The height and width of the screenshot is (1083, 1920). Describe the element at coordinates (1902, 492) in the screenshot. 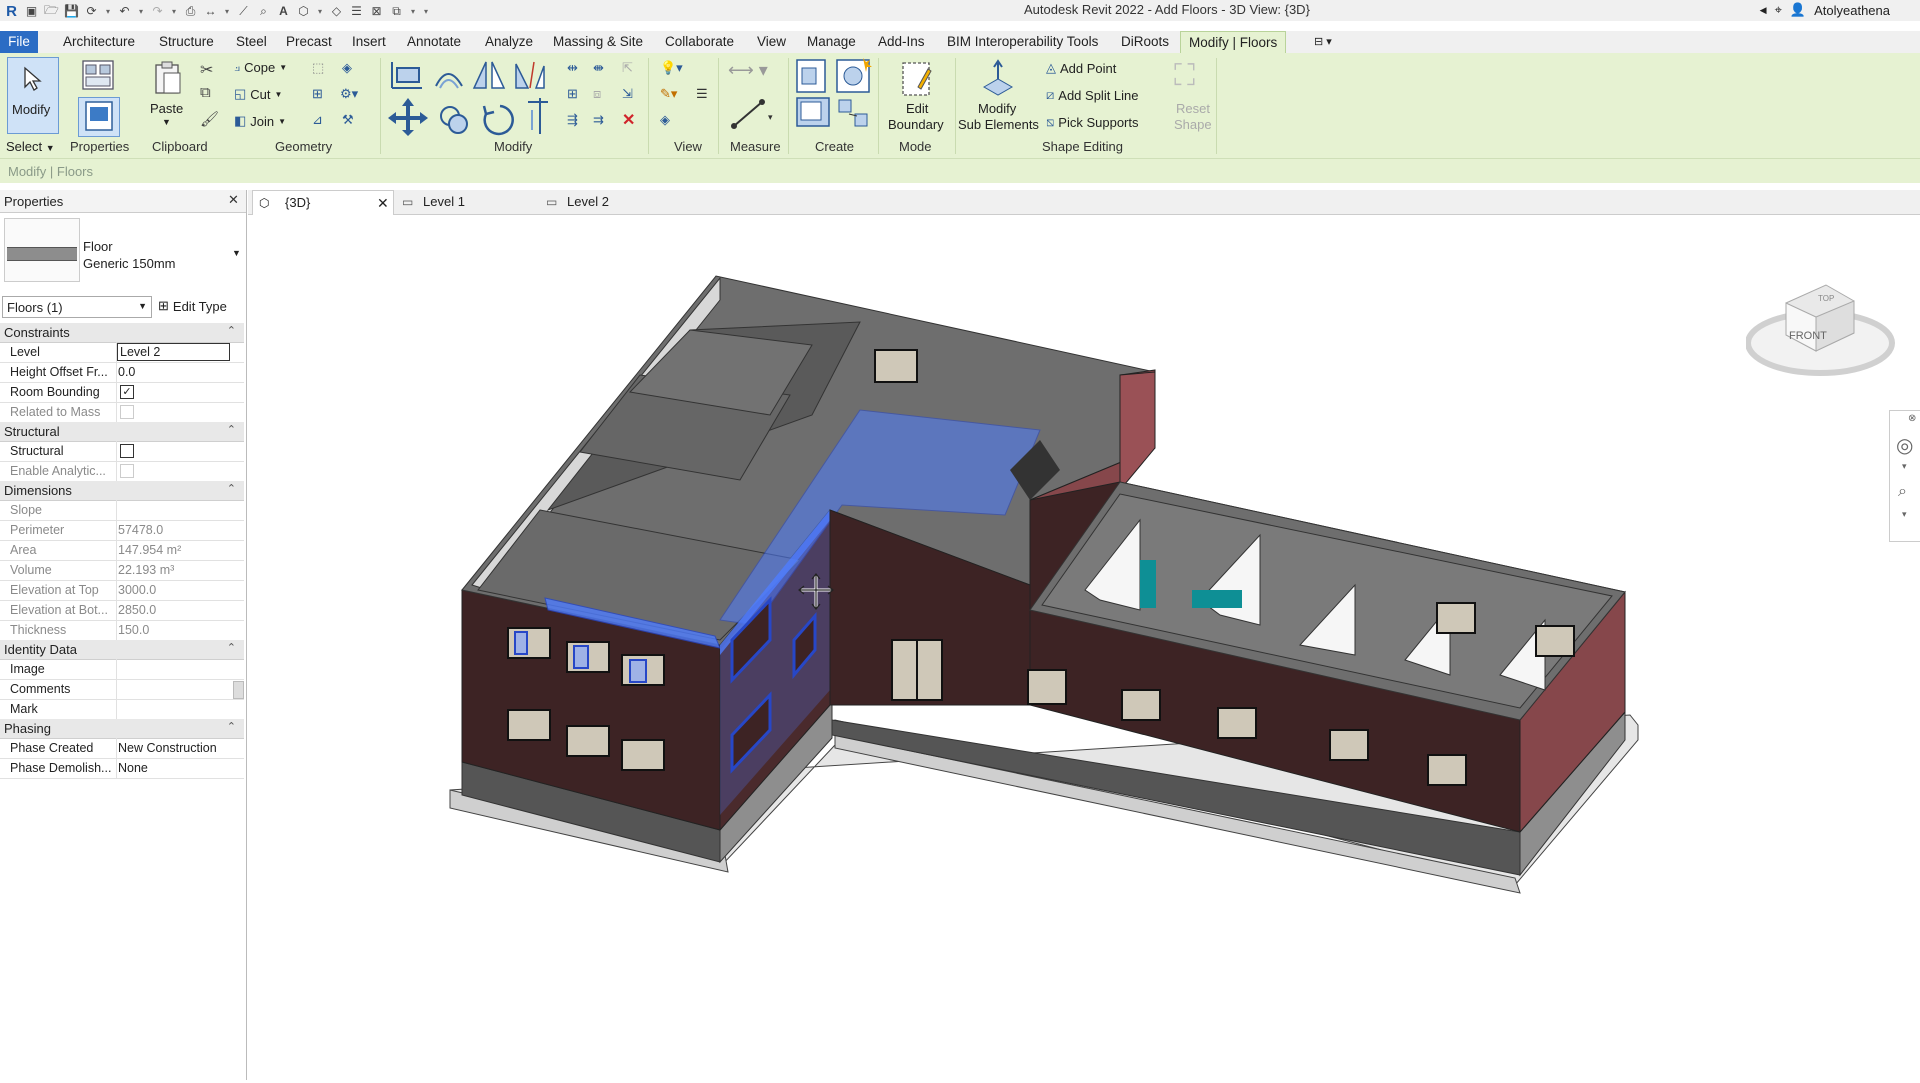

I see `zoom-region-icon: ⌕` at that location.